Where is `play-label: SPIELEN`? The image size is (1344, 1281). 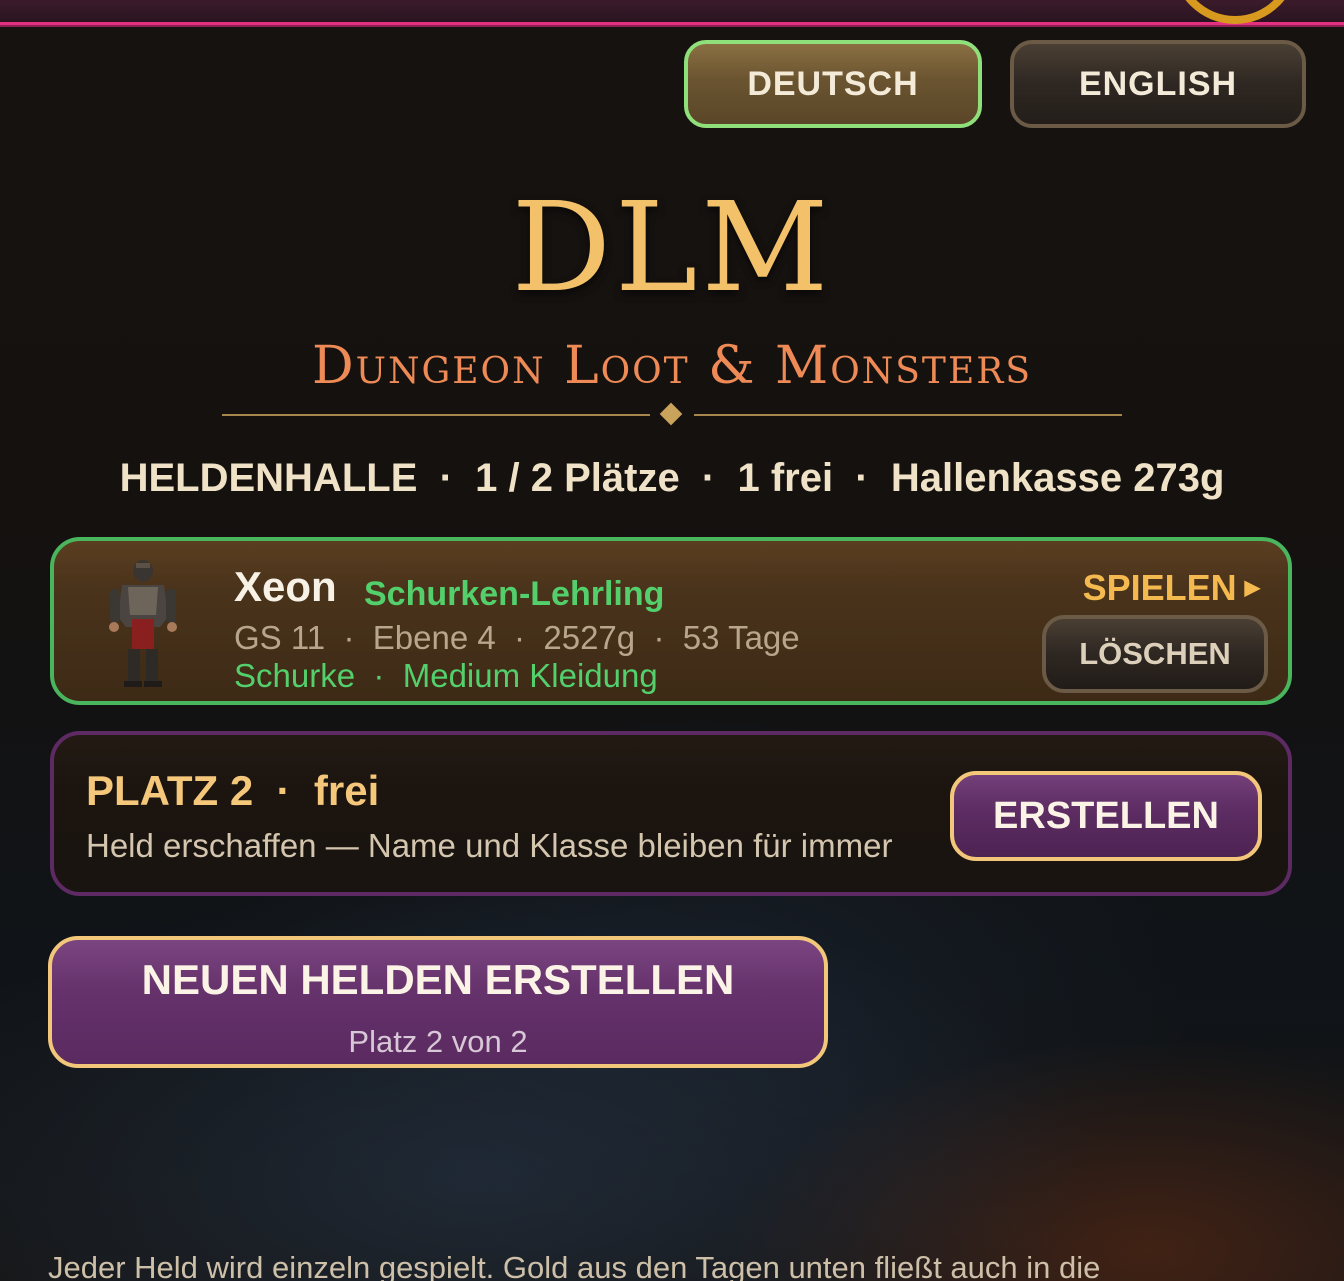 play-label: SPIELEN is located at coordinates (1159, 587).